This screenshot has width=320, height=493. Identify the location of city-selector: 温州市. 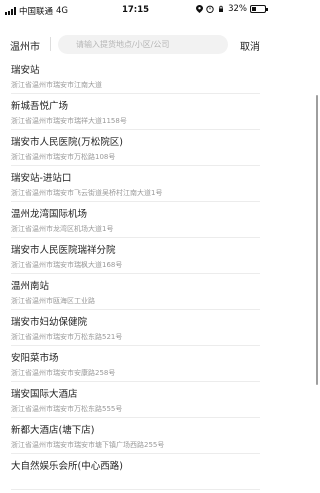
(25, 45).